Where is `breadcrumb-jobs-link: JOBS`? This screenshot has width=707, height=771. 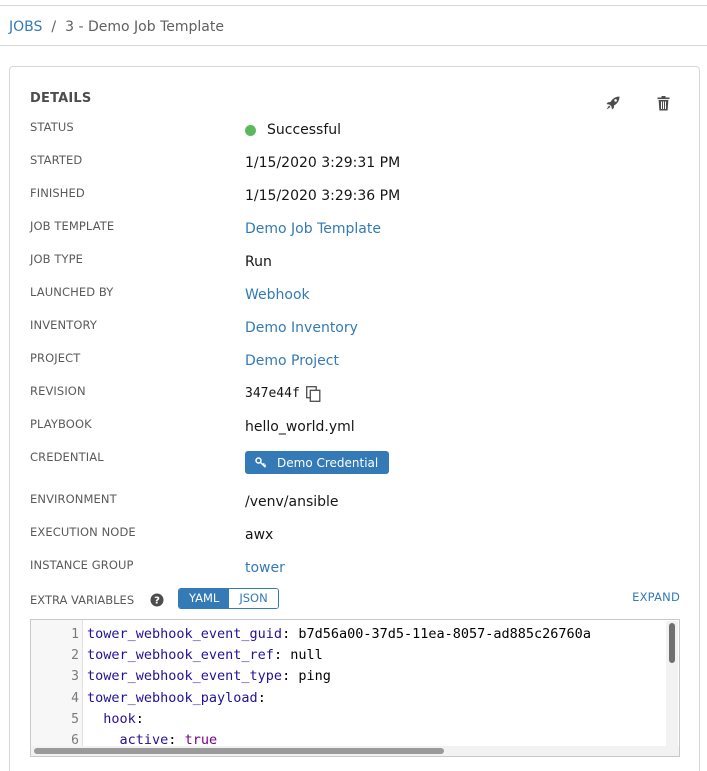
breadcrumb-jobs-link: JOBS is located at coordinates (25, 27).